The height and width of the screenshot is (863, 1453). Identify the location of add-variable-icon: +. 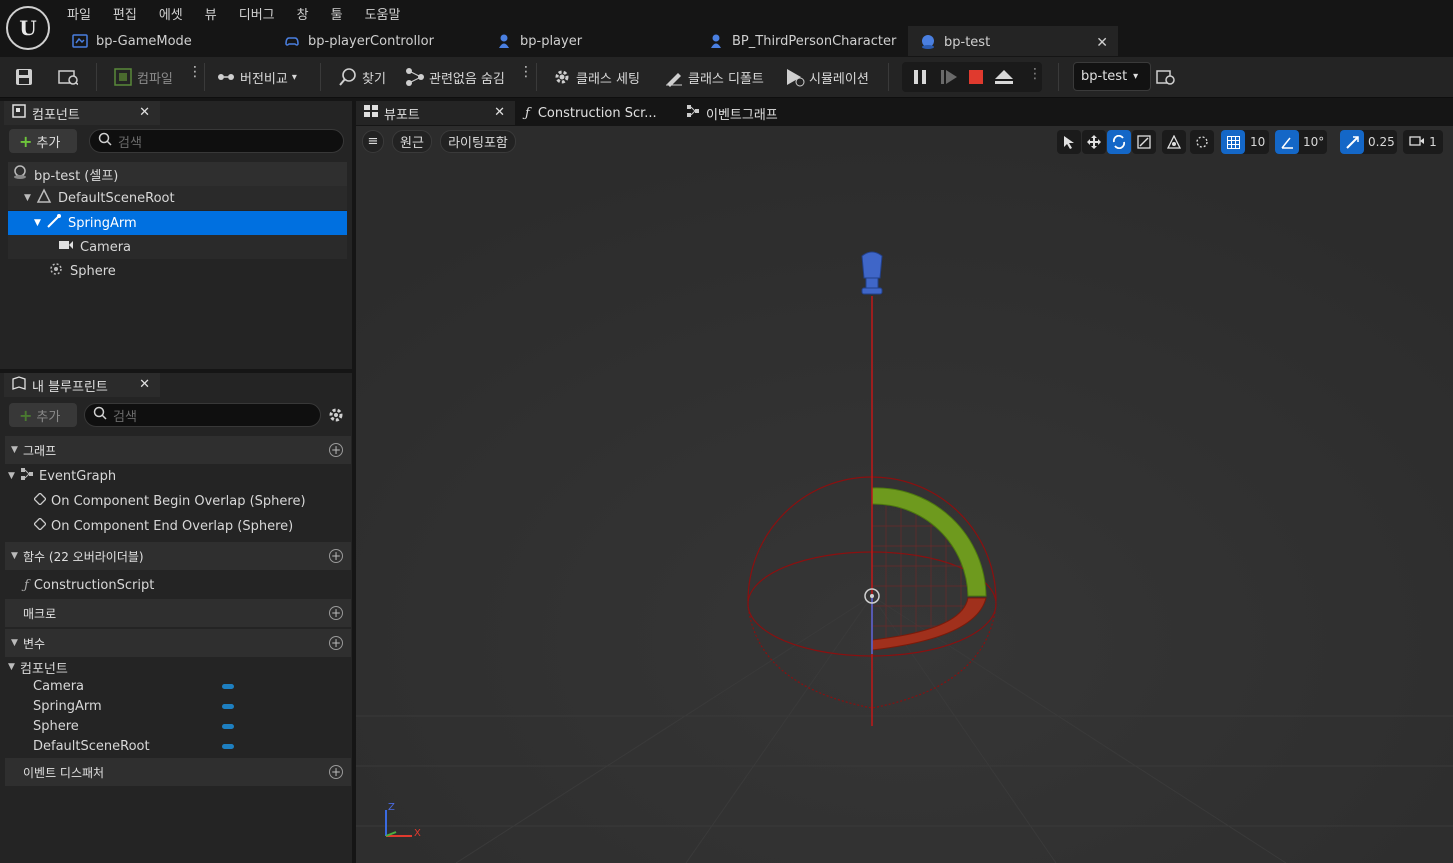
(336, 643).